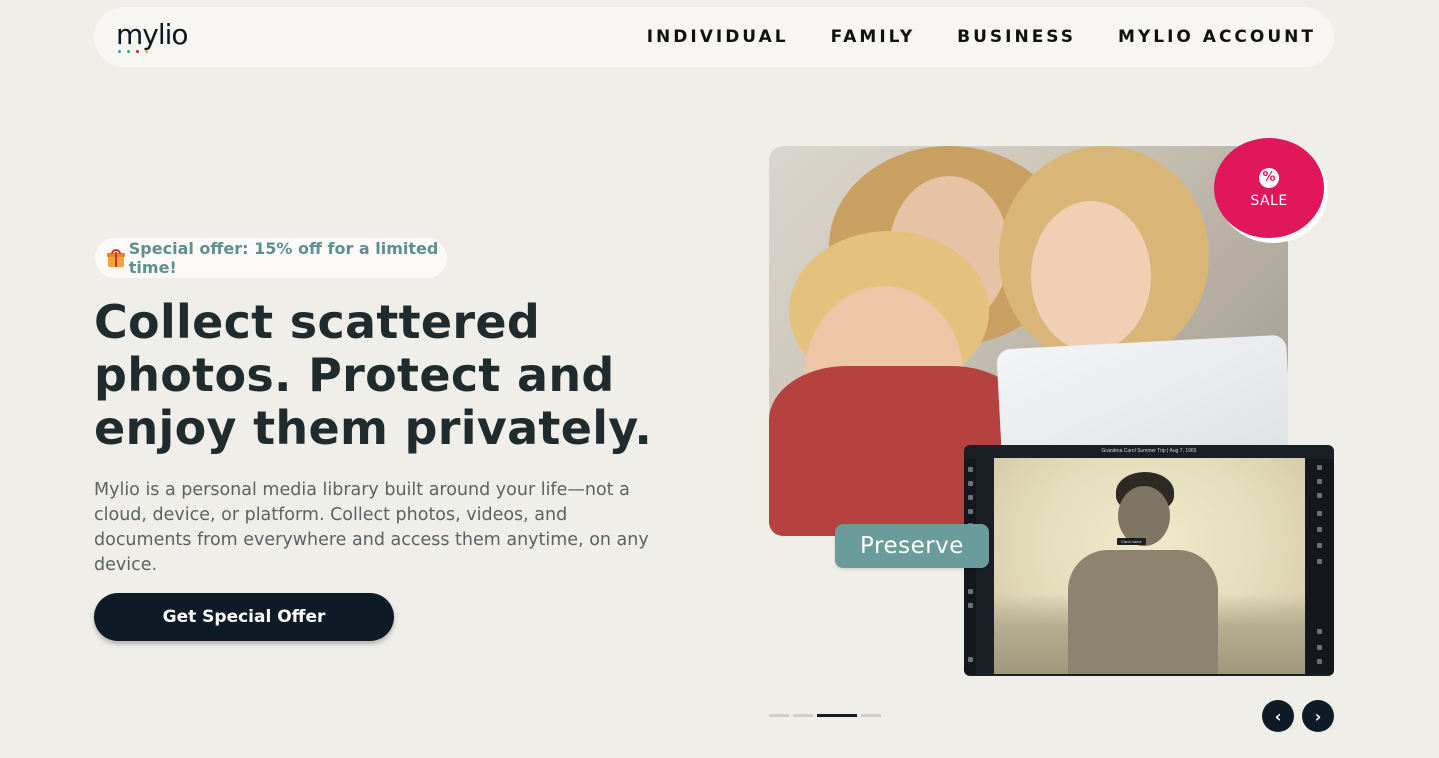  What do you see at coordinates (718, 37) in the screenshot?
I see `nav-individual: INDIVIDUAL` at bounding box center [718, 37].